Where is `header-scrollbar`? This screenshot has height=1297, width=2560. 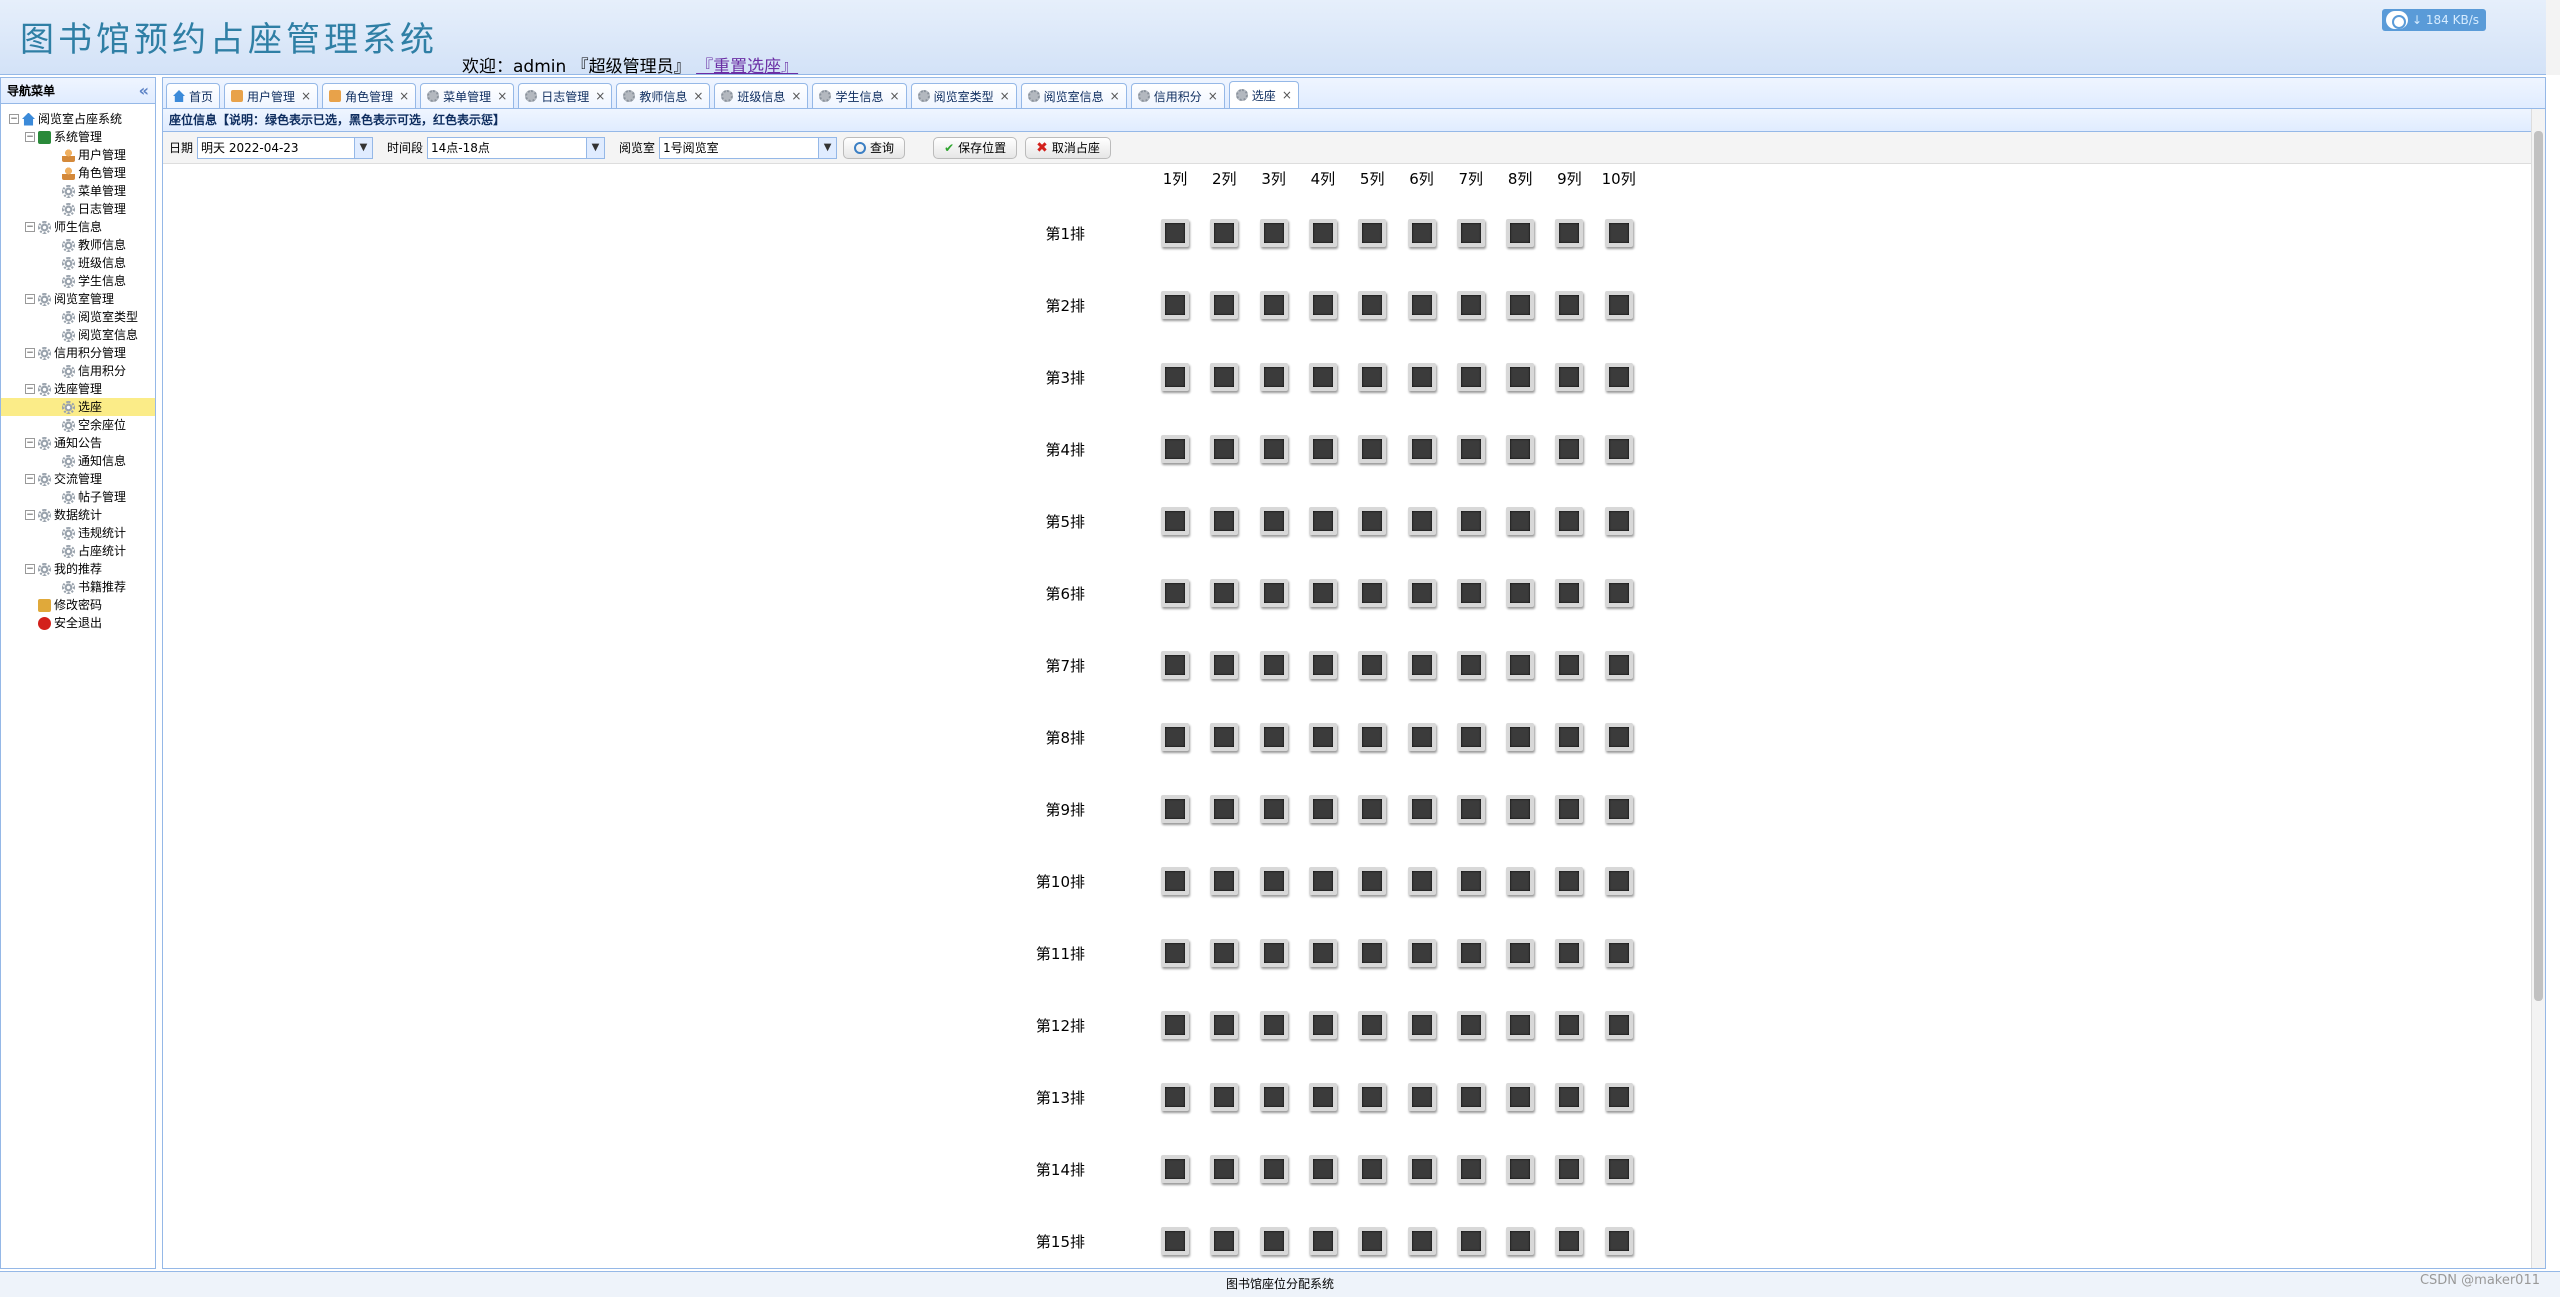
header-scrollbar is located at coordinates (2553, 37).